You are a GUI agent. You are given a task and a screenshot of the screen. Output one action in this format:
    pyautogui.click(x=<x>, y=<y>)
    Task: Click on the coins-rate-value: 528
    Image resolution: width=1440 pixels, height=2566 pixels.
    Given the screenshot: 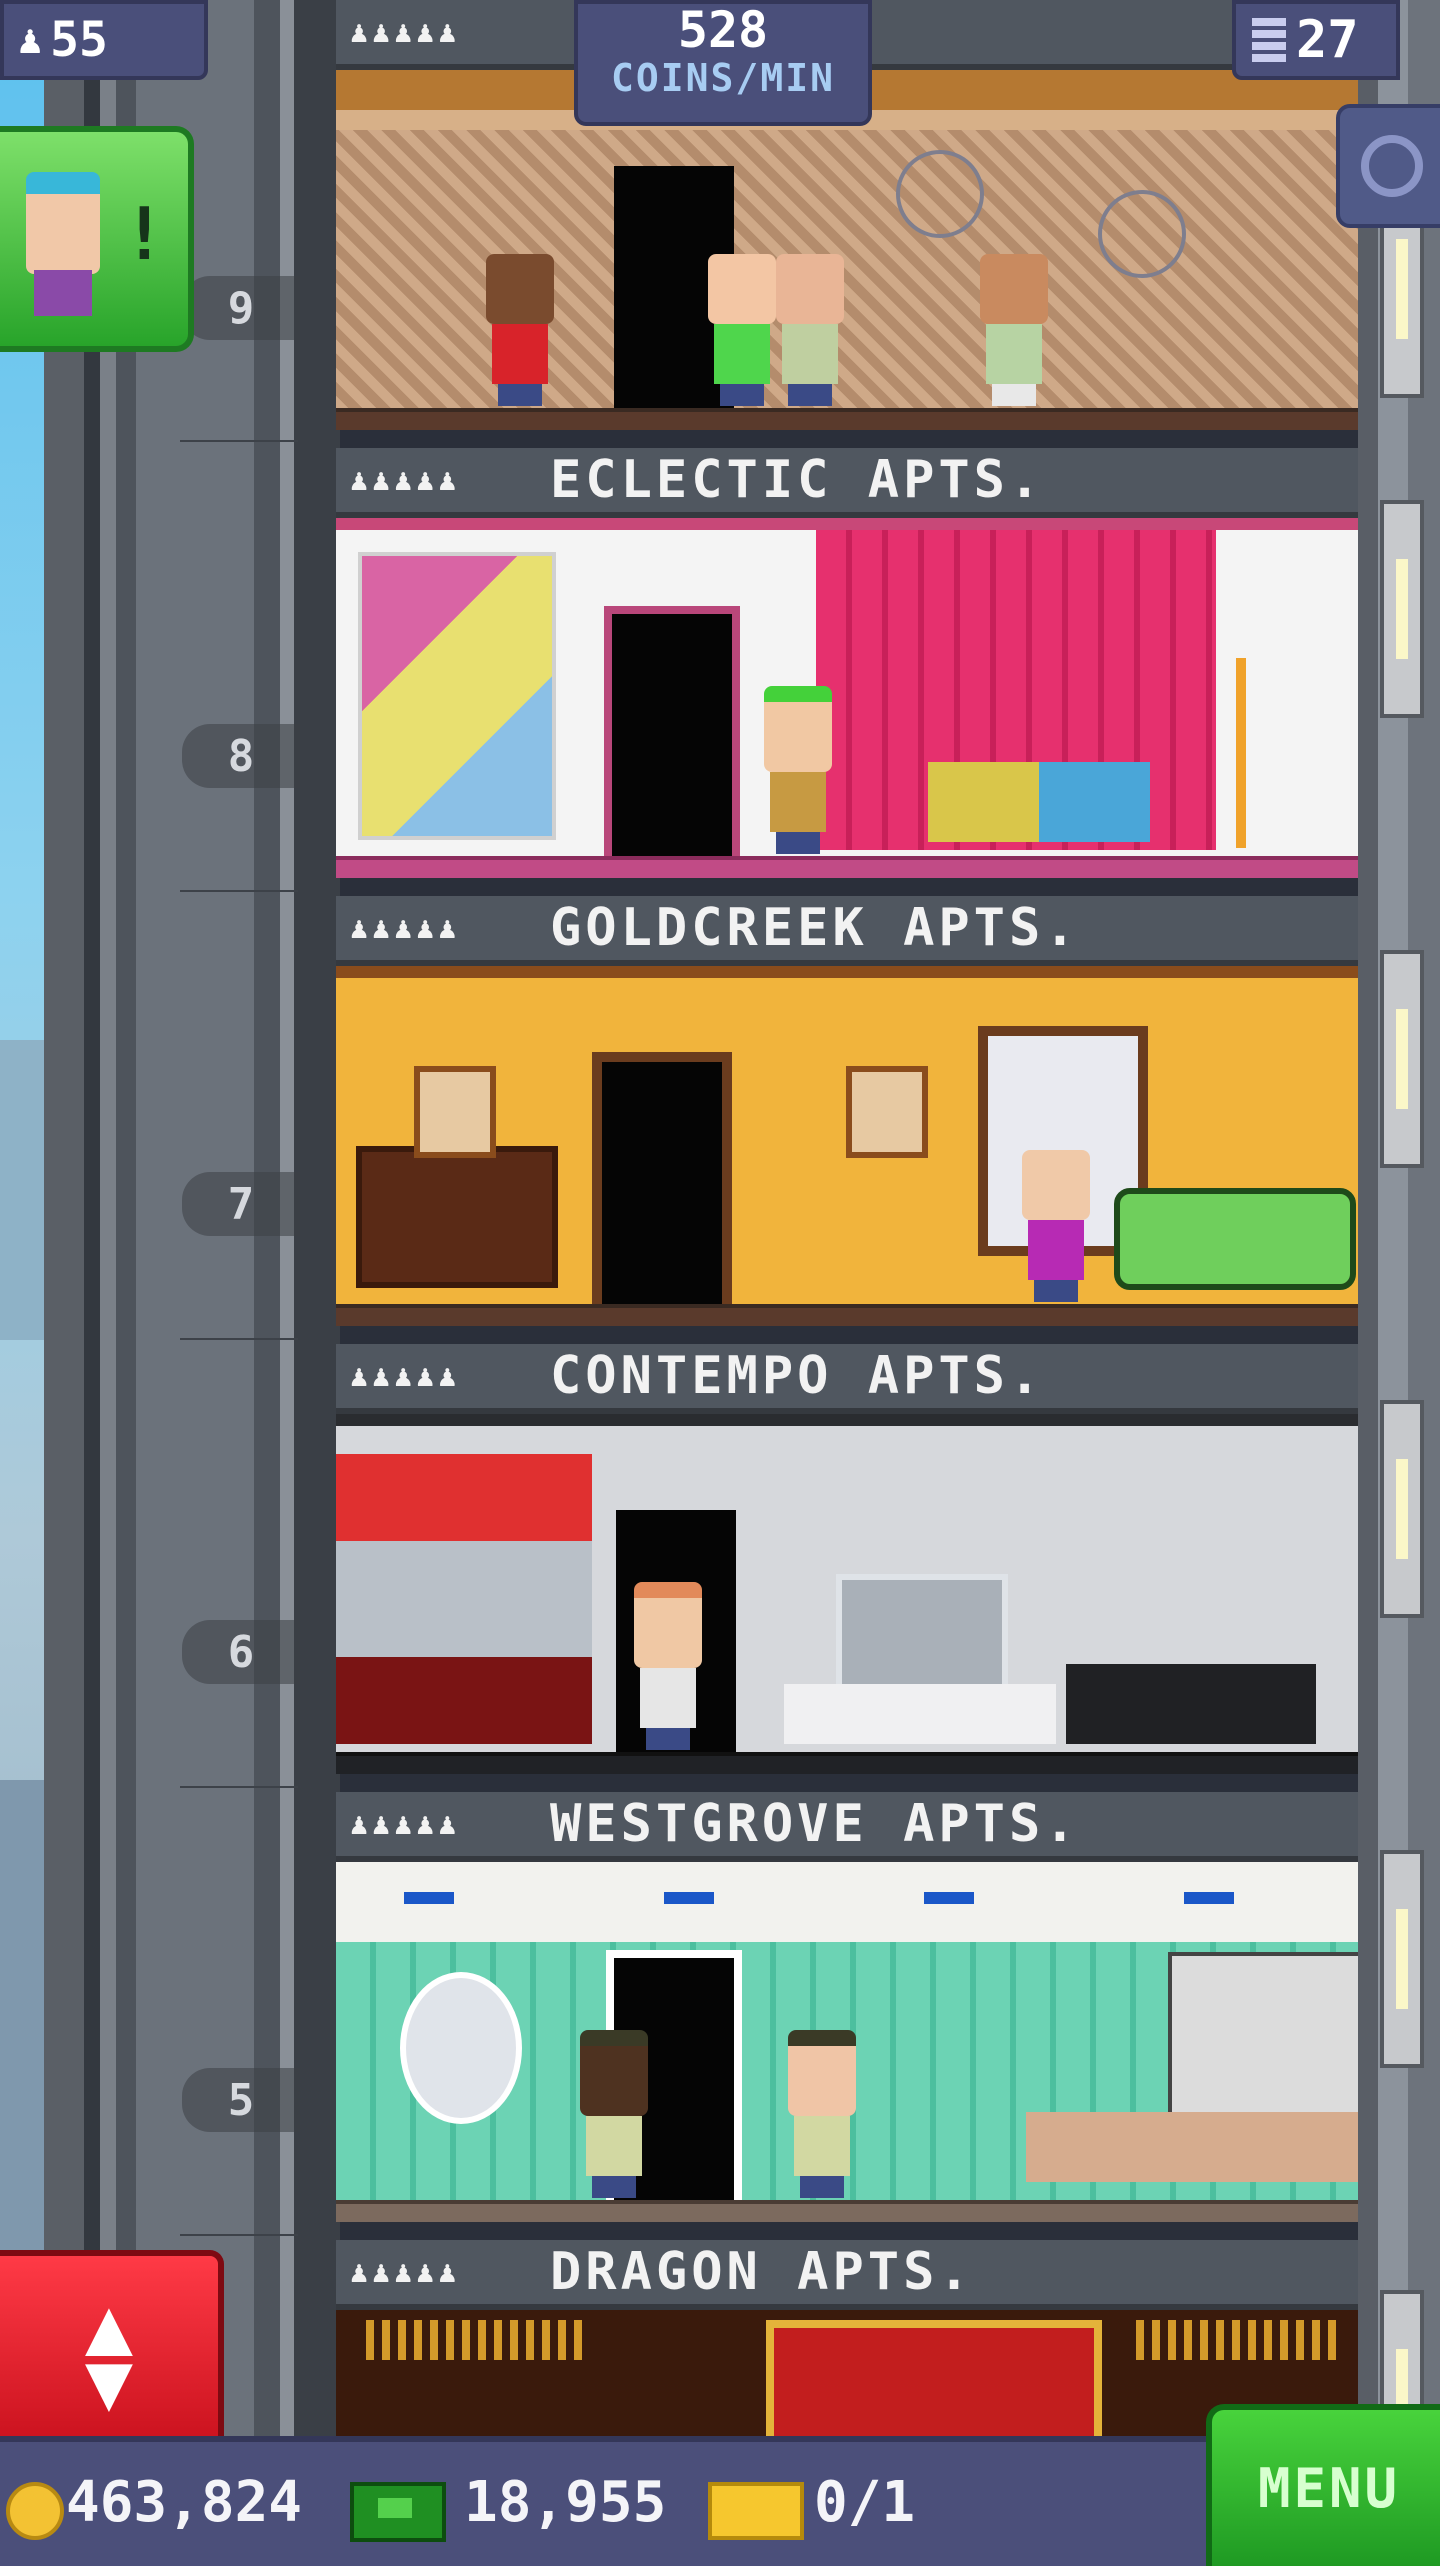 What is the action you would take?
    pyautogui.click(x=723, y=30)
    